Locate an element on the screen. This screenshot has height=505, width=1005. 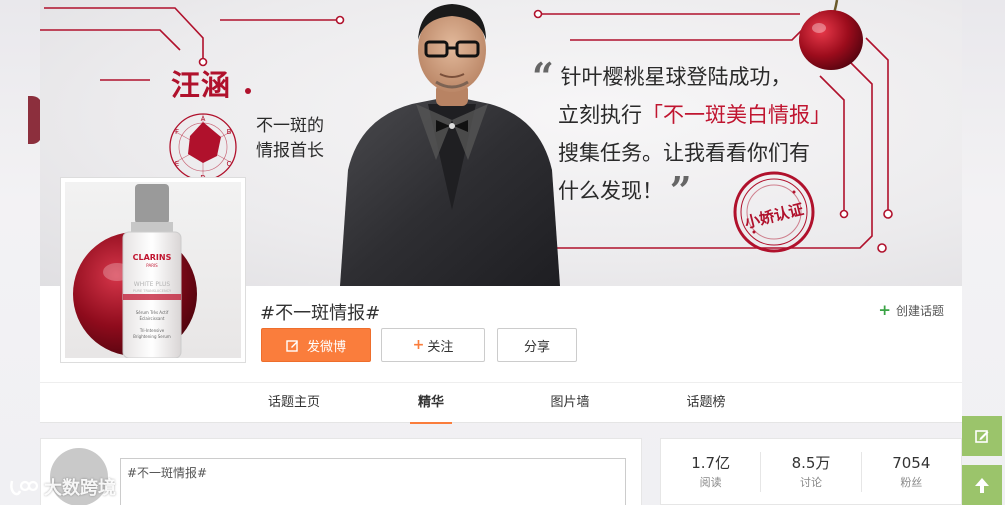
float-edit-button is located at coordinates (982, 436).